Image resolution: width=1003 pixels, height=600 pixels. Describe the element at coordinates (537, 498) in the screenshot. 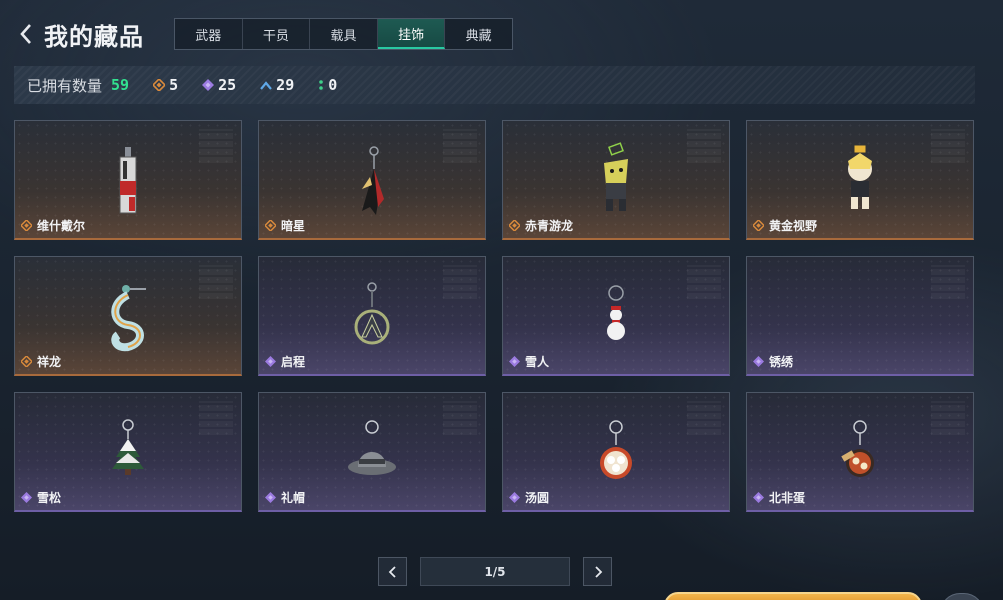

I see `charm-name: 汤圆` at that location.